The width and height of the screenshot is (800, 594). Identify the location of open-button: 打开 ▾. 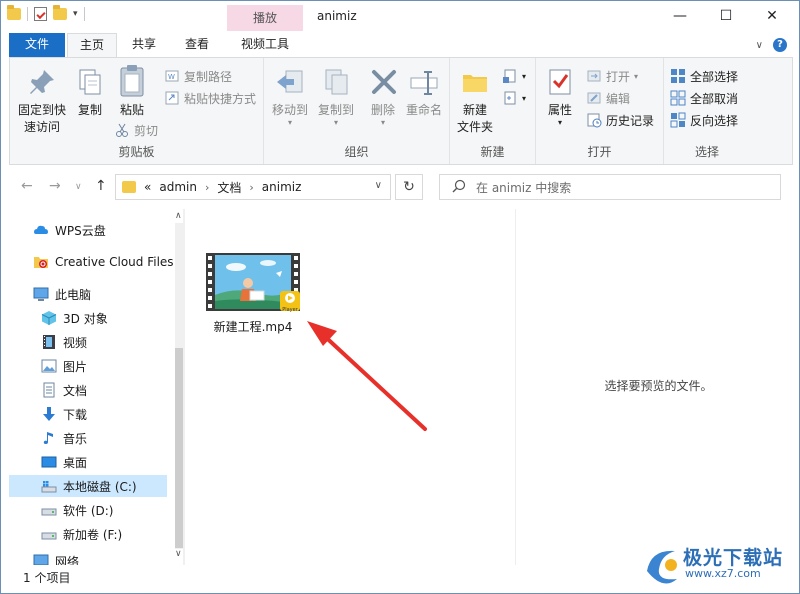
(612, 76).